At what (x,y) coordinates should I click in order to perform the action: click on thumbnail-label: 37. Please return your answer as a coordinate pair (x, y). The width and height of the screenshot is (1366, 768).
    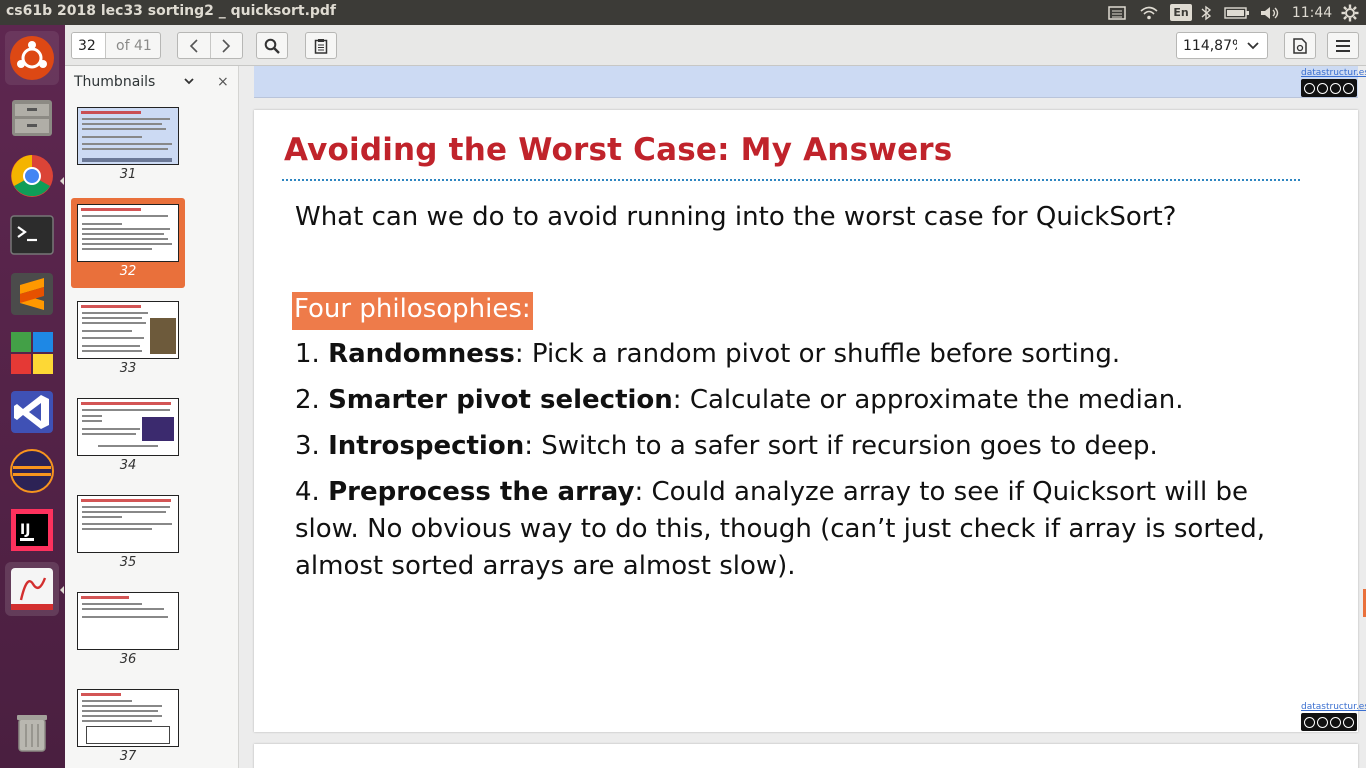
    Looking at the image, I should click on (128, 756).